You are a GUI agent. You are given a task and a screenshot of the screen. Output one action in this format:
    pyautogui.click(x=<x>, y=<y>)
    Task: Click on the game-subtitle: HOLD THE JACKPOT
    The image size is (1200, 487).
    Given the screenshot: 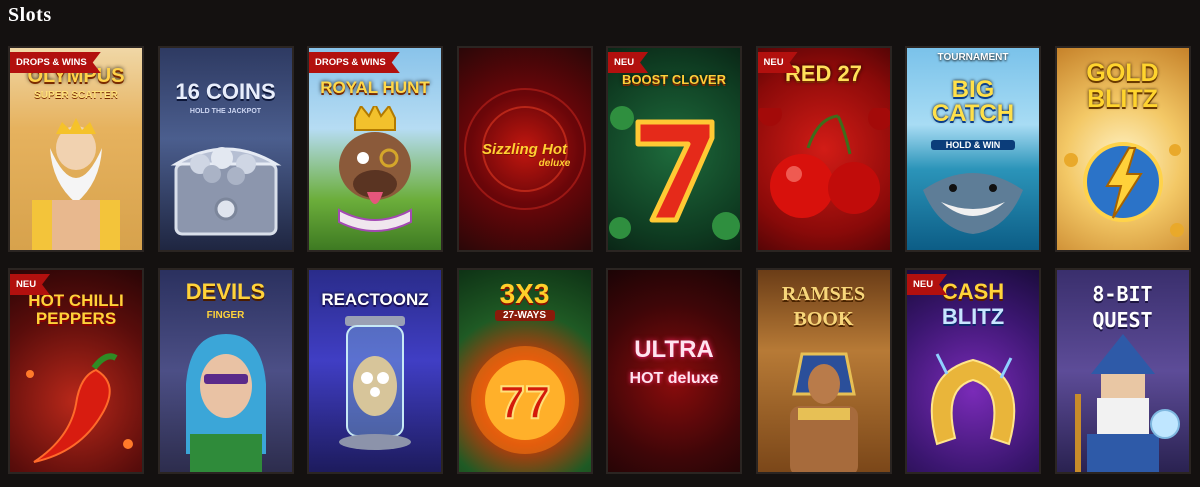 What is the action you would take?
    pyautogui.click(x=225, y=111)
    